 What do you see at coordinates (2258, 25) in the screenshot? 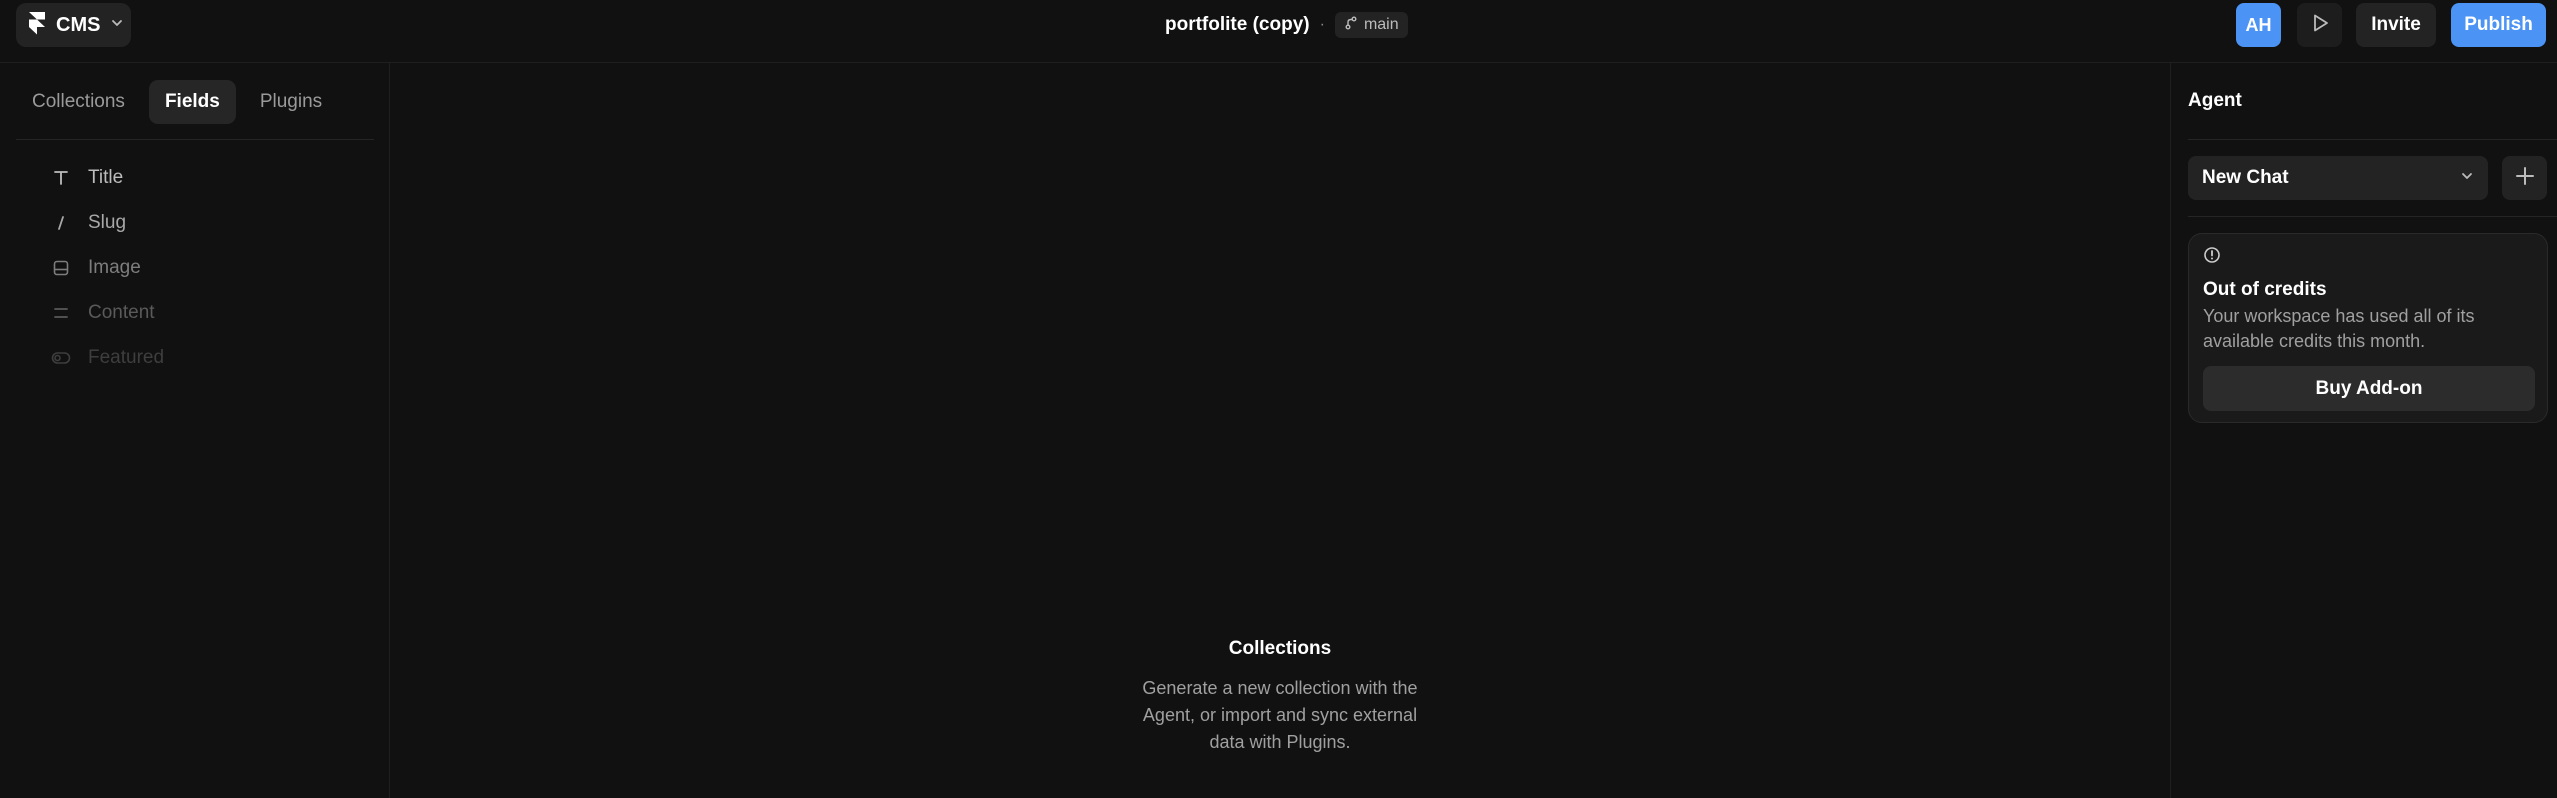
I see `avatar: AH` at bounding box center [2258, 25].